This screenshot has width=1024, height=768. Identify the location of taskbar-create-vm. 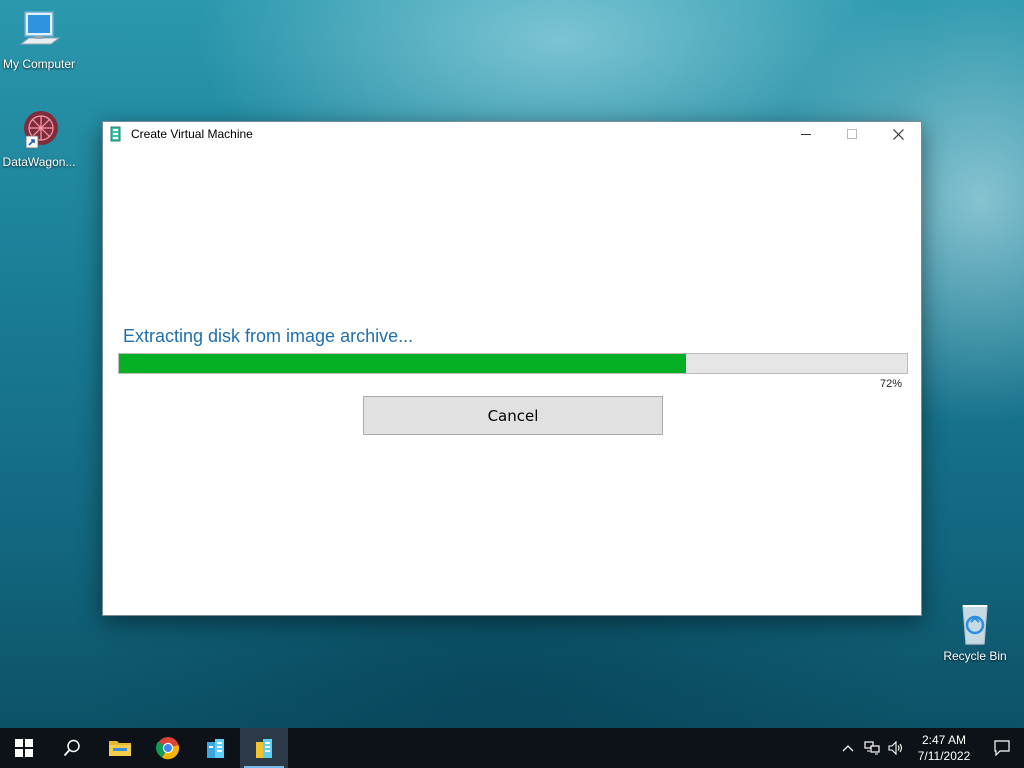
(264, 748).